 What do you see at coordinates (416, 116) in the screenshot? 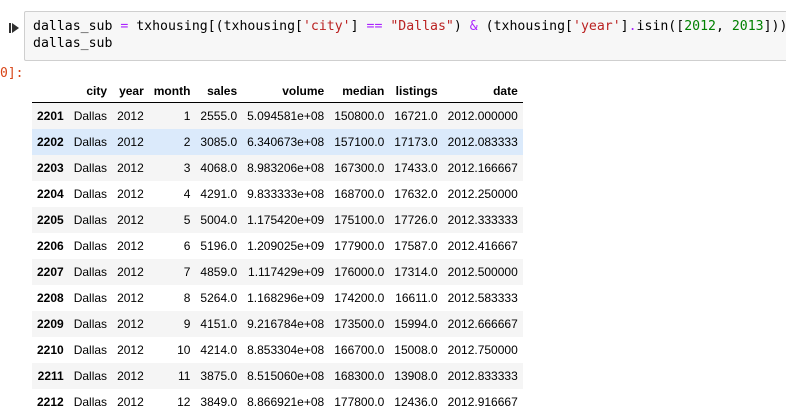
I see `table-cell-listings: 16721.0` at bounding box center [416, 116].